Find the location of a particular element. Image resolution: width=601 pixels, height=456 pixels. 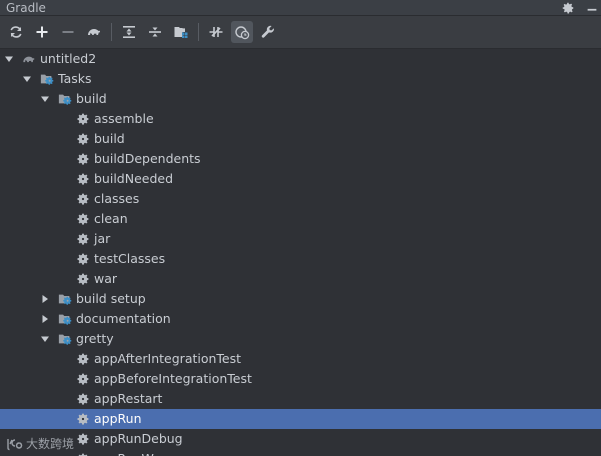

tree-item-label: buildDependents is located at coordinates (147, 158).